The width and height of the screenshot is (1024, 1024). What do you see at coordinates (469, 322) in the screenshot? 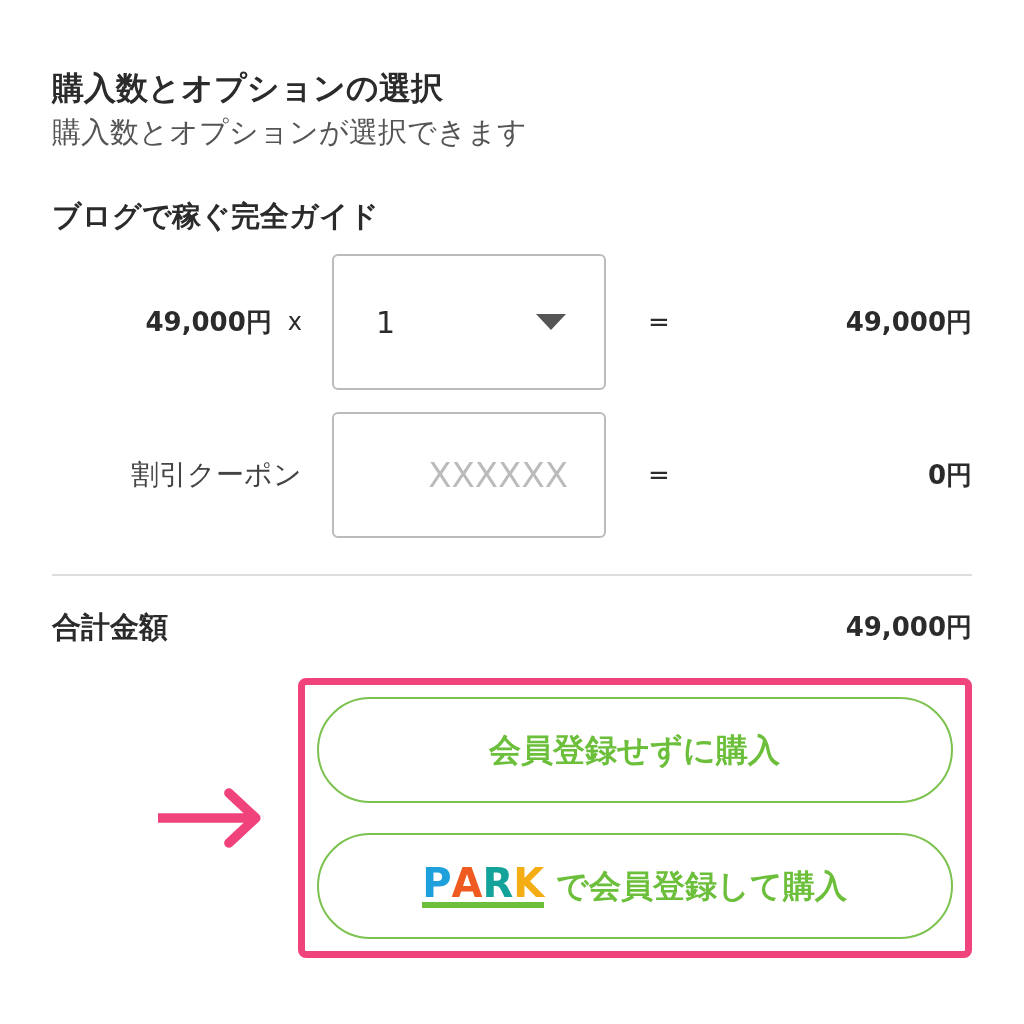
I see `quantity-select: 1` at bounding box center [469, 322].